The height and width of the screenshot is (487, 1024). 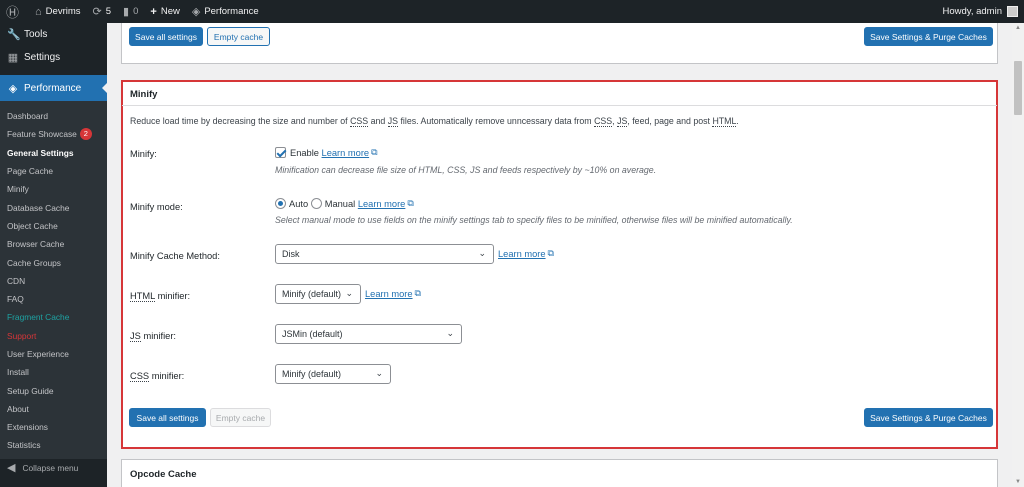 What do you see at coordinates (97, 12) in the screenshot?
I see `updates-icon: ⟳` at bounding box center [97, 12].